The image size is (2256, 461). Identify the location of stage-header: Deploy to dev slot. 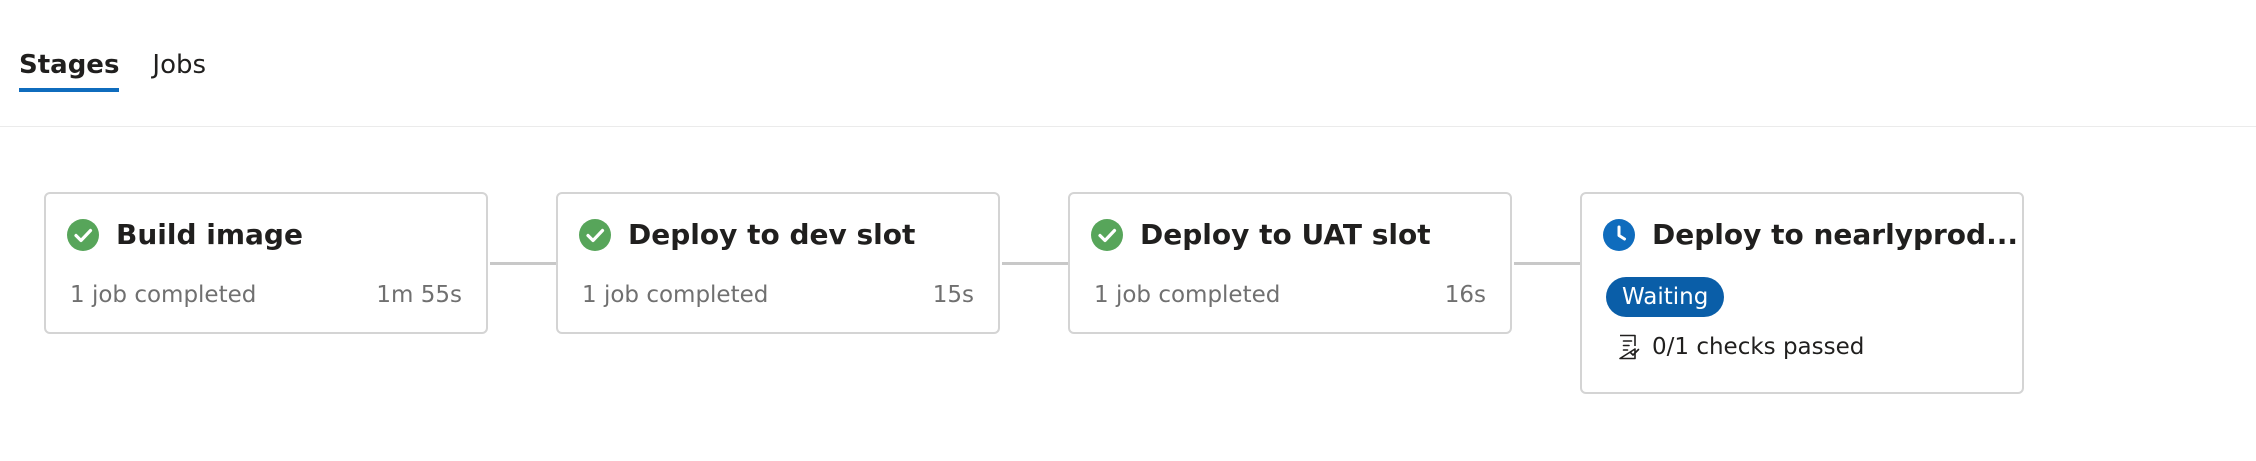
(747, 234).